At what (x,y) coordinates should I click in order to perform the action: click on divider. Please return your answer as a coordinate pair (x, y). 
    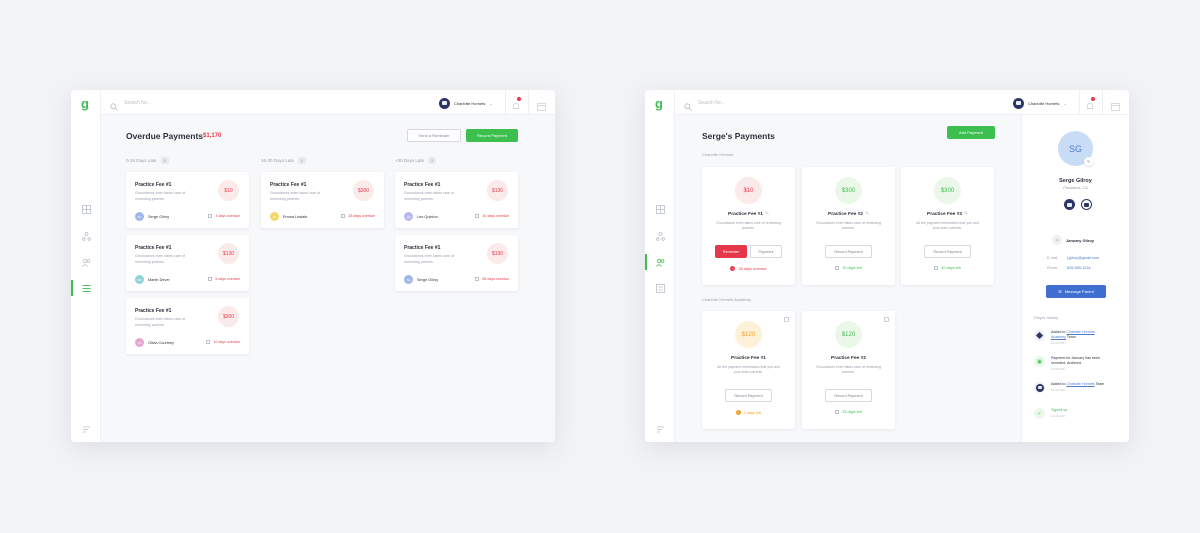
    Looking at the image, I should click on (505, 102).